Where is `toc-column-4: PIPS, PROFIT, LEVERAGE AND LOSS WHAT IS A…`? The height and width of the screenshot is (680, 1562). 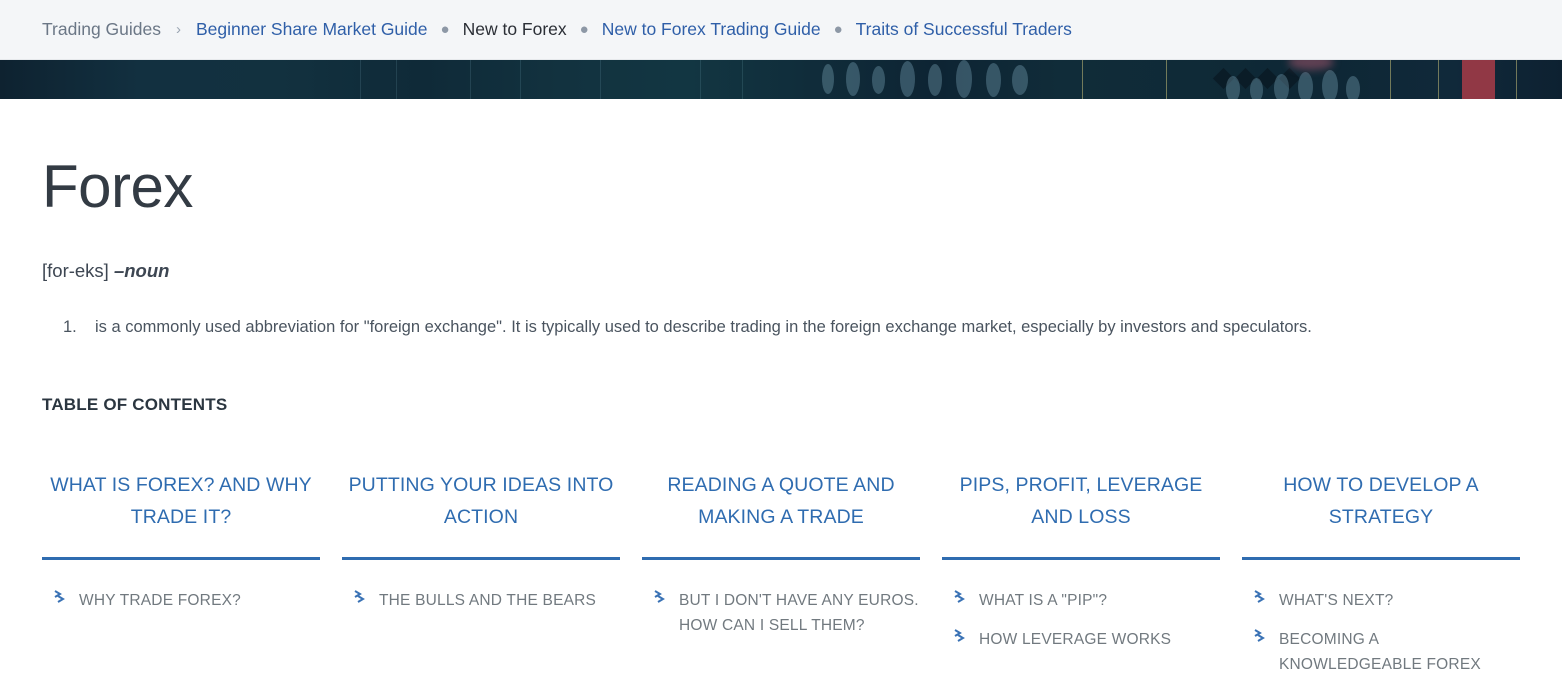 toc-column-4: PIPS, PROFIT, LEVERAGE AND LOSS WHAT IS A… is located at coordinates (1081, 575).